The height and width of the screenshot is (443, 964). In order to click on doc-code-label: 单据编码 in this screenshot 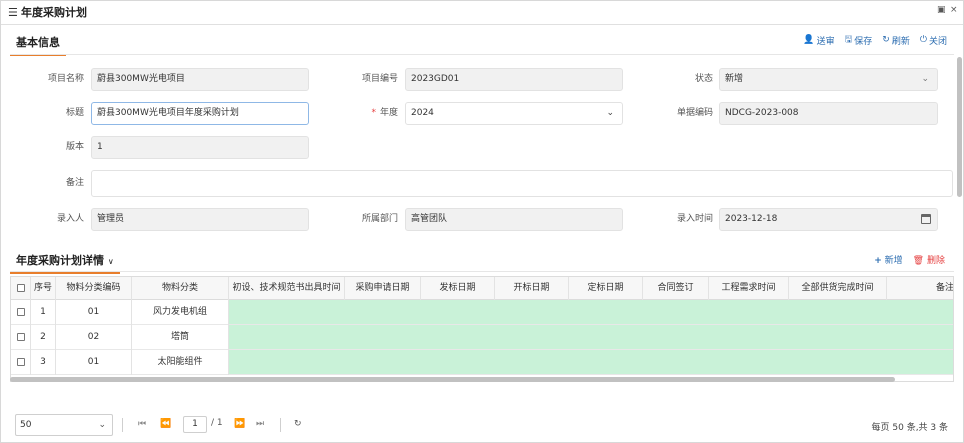, I will do `click(694, 113)`.